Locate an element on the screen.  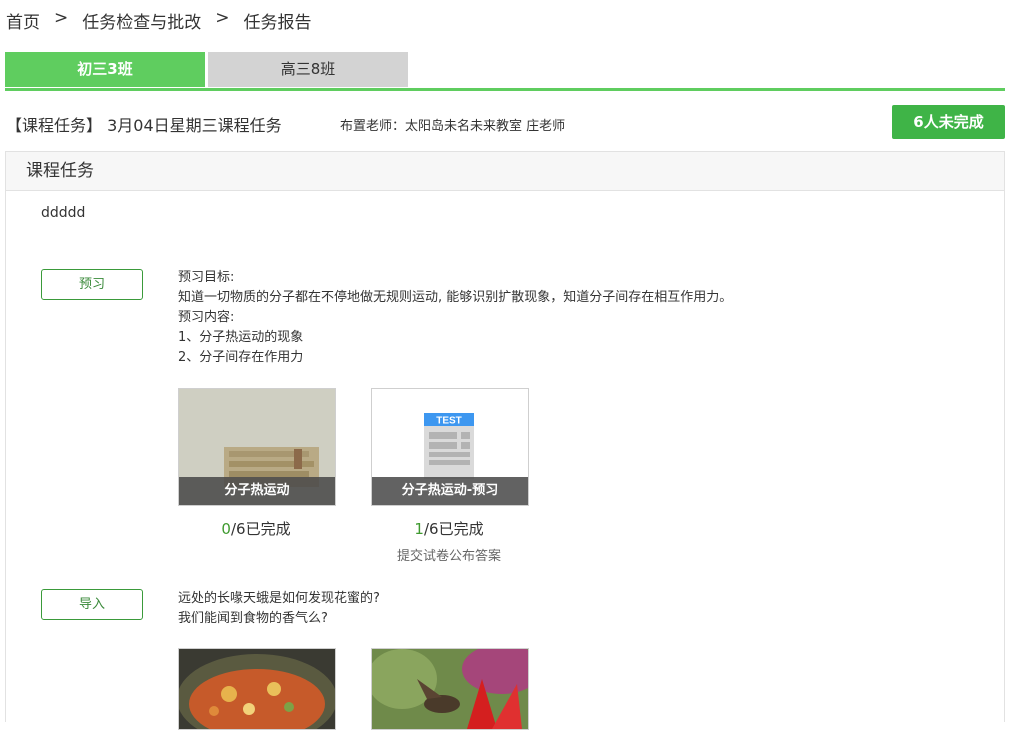
food-thumbnail is located at coordinates (257, 689).